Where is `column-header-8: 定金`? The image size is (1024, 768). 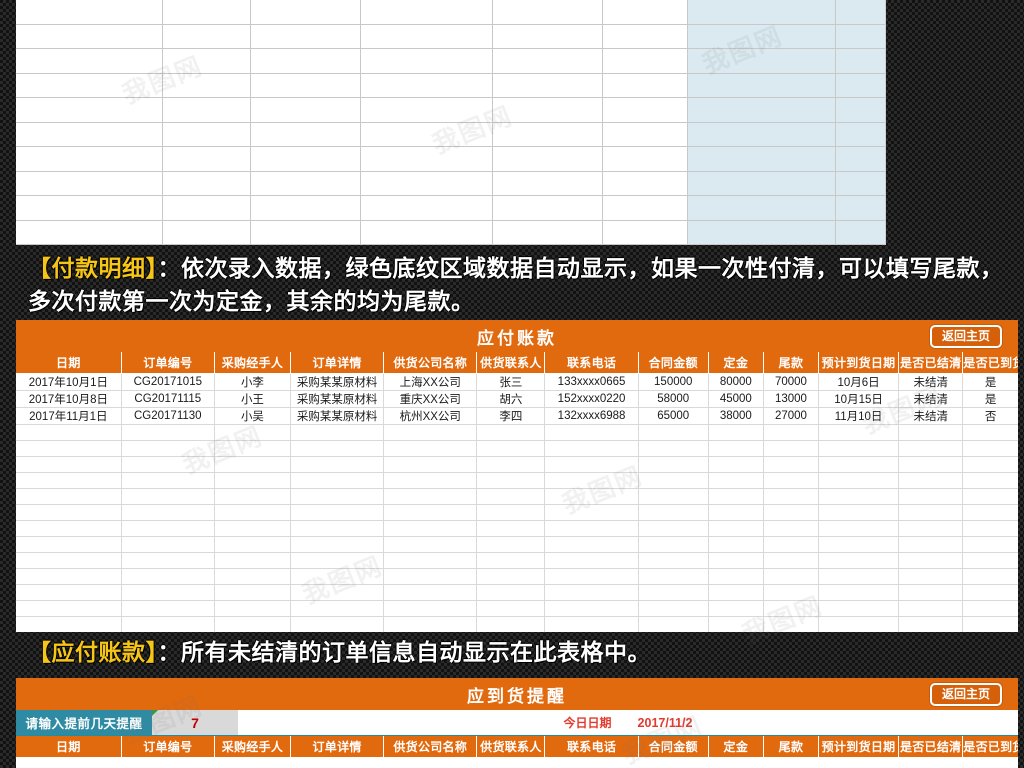 column-header-8: 定金 is located at coordinates (736, 747).